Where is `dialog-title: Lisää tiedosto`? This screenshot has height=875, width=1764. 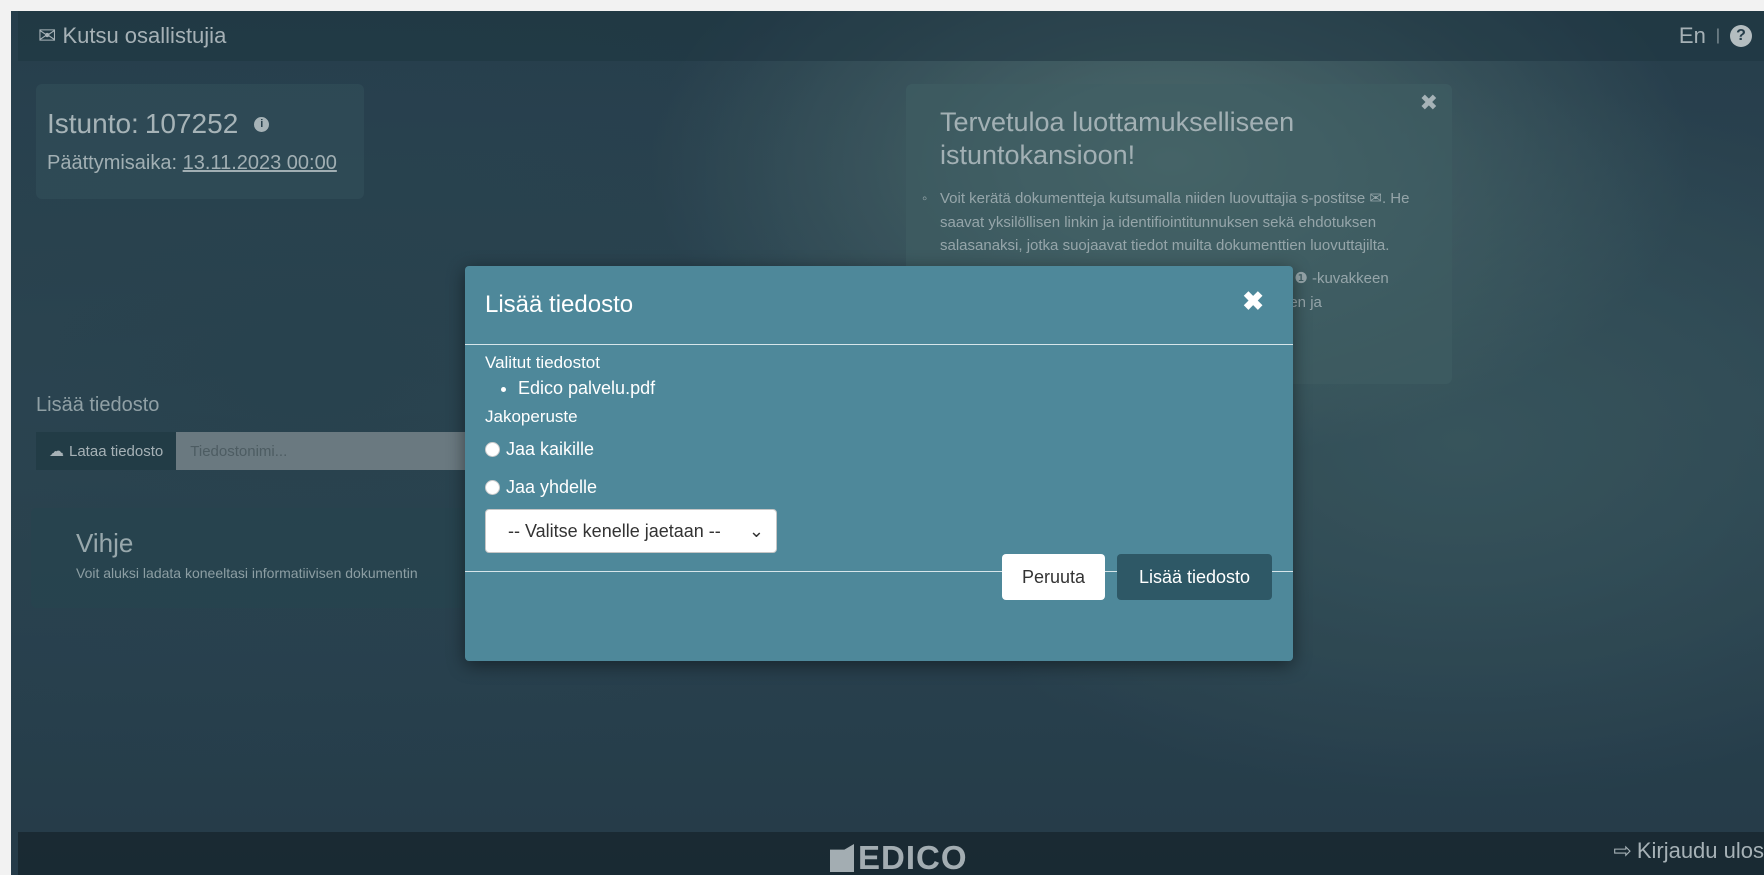 dialog-title: Lisää tiedosto is located at coordinates (559, 304).